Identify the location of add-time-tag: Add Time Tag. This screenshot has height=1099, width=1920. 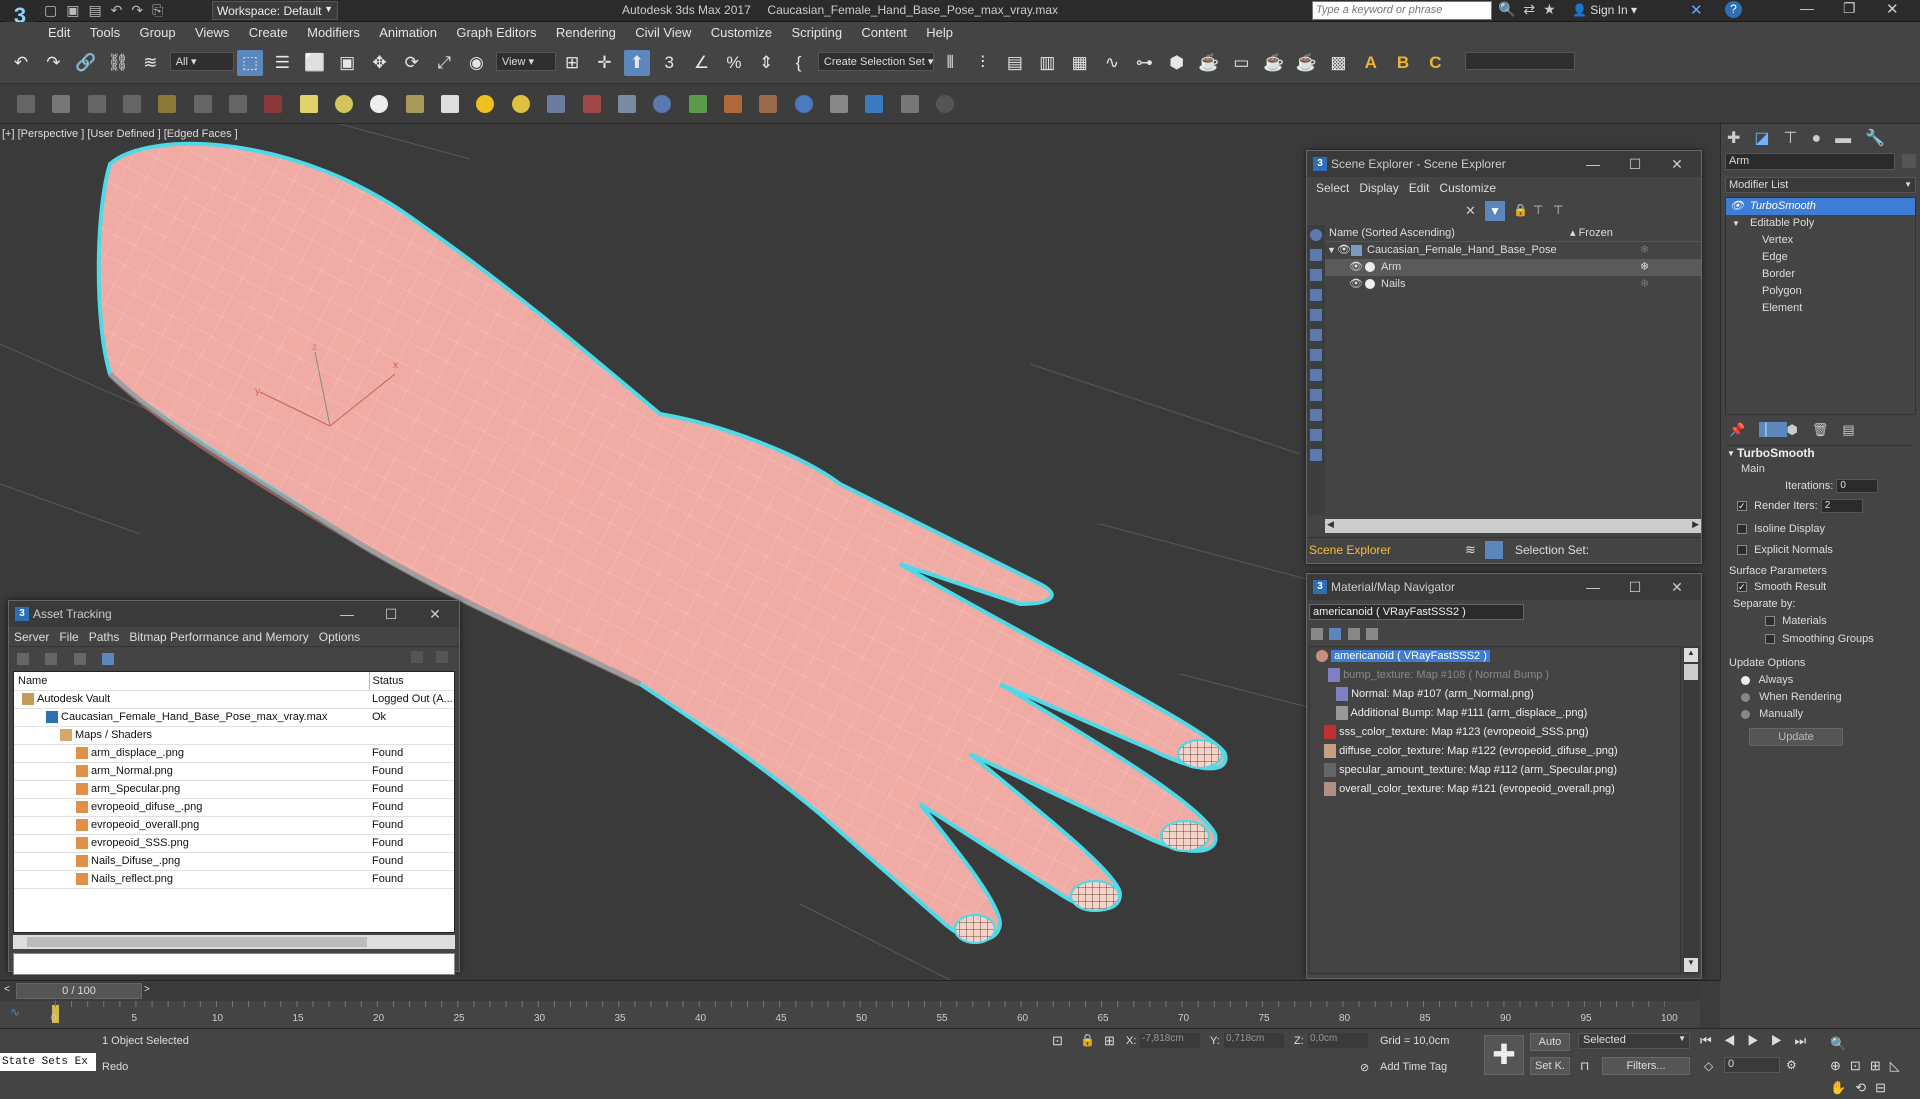
(1413, 1067).